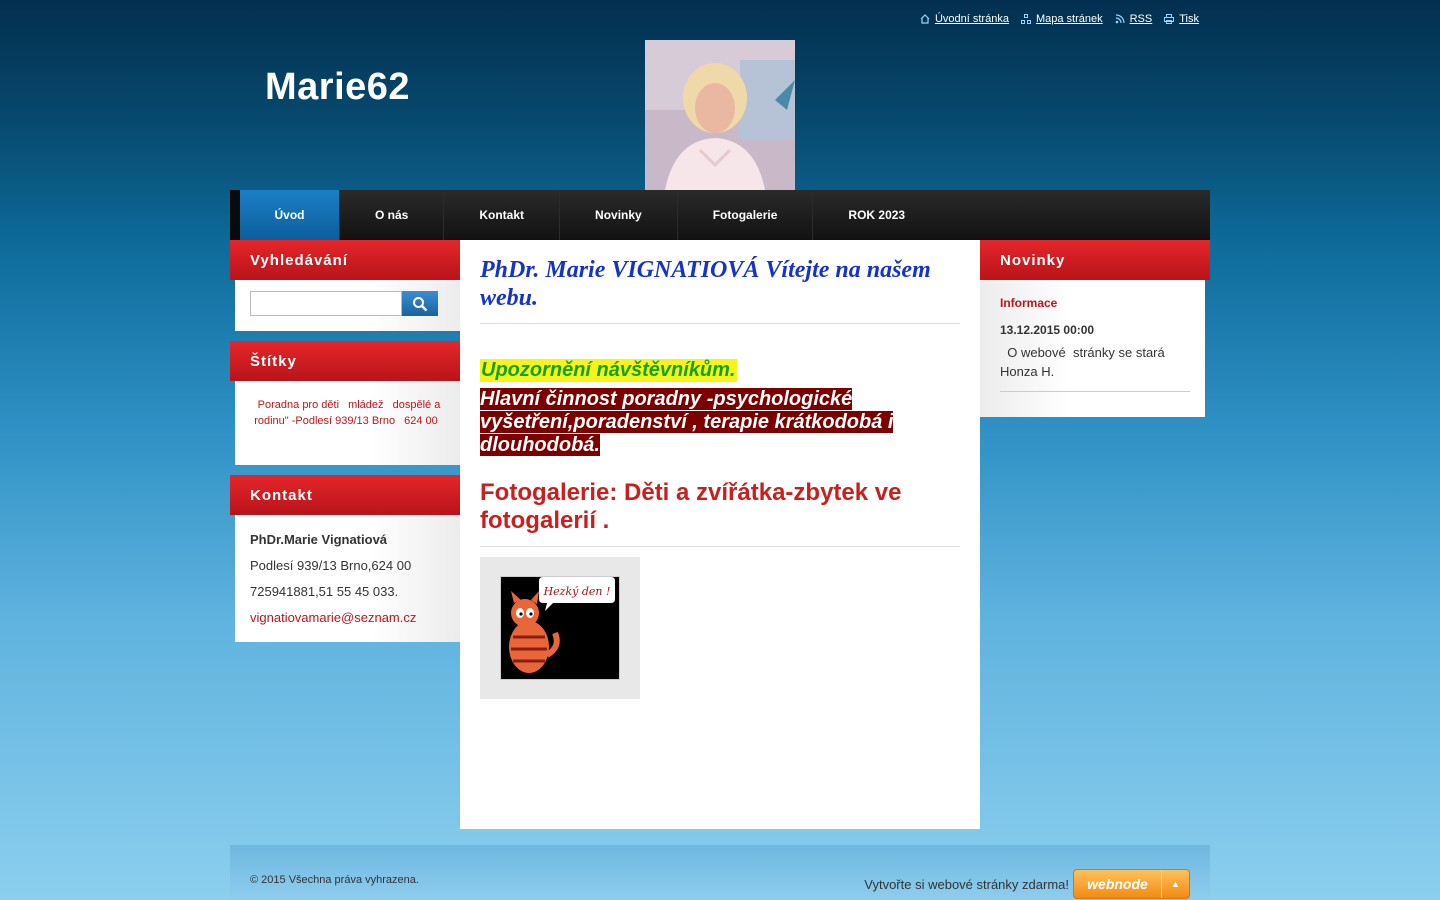  I want to click on home-icon, so click(925, 19).